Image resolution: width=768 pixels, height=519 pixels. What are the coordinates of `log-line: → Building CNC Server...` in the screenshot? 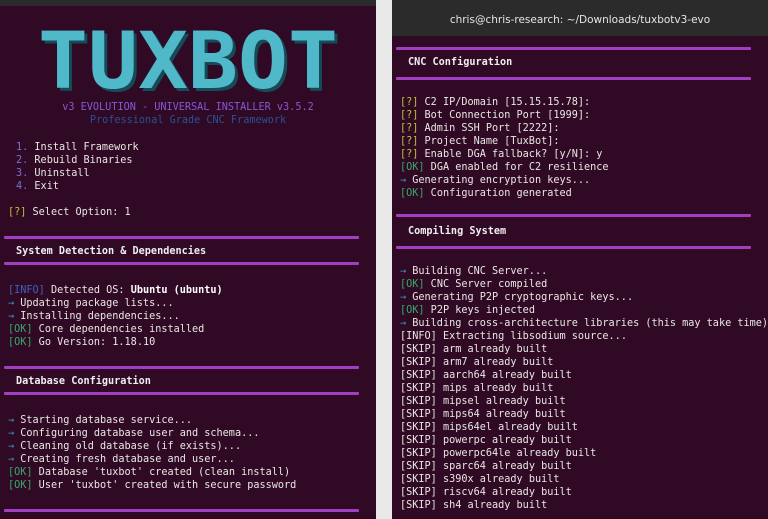 It's located at (473, 271).